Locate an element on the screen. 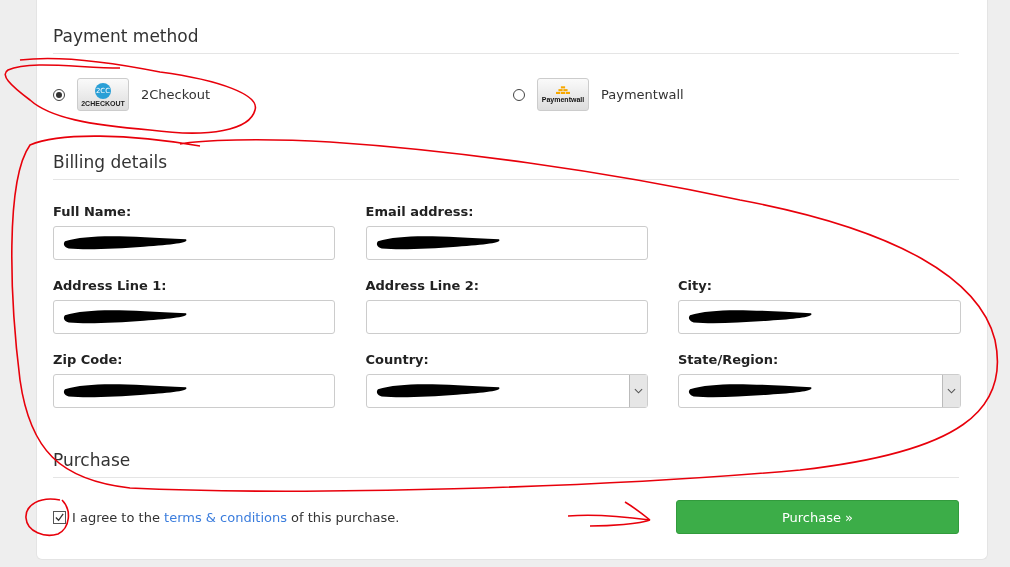 This screenshot has width=1010, height=567. terms-link: terms & conditions is located at coordinates (225, 517).